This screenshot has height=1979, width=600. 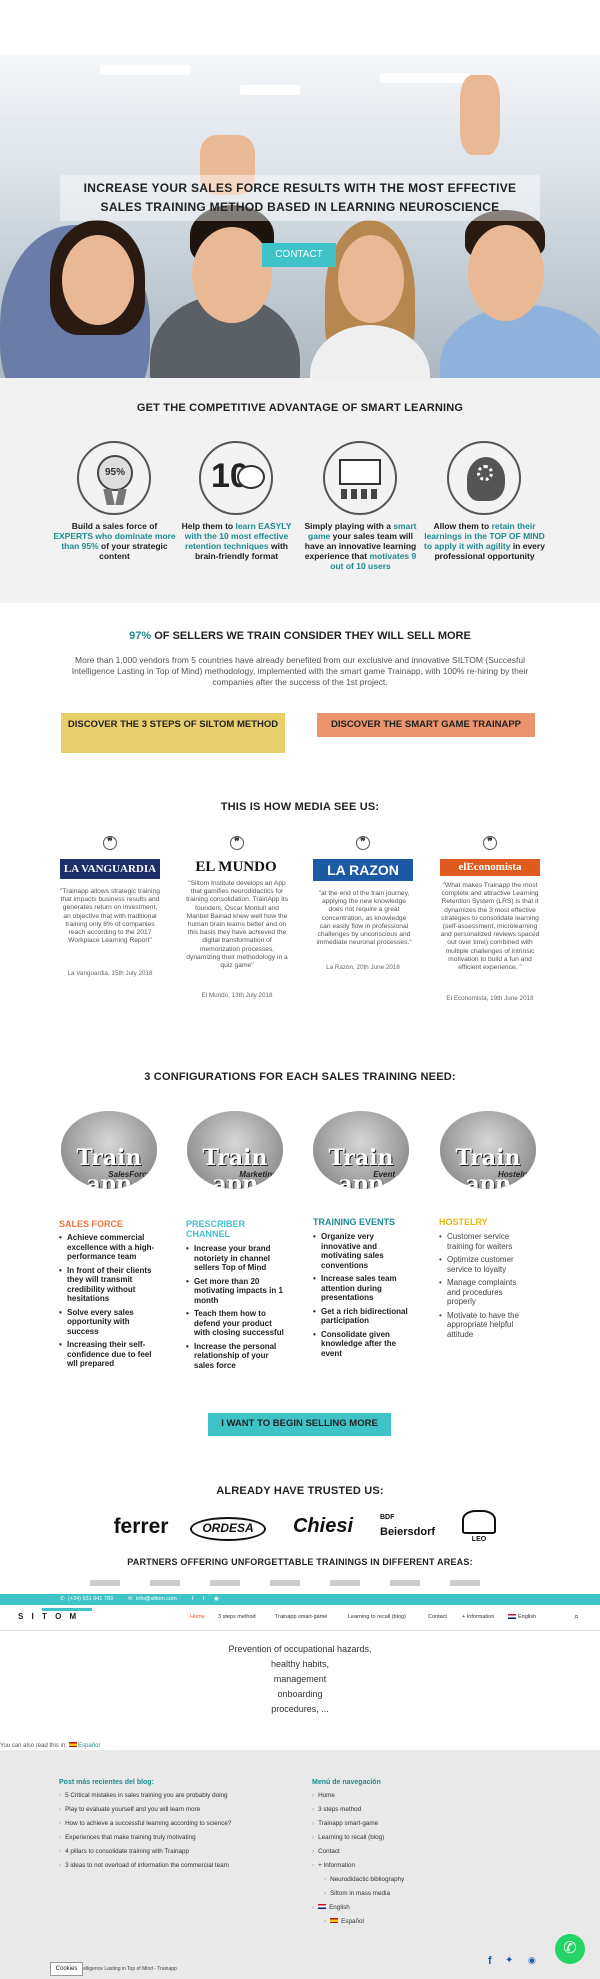 I want to click on head-gears-icon, so click(x=484, y=478).